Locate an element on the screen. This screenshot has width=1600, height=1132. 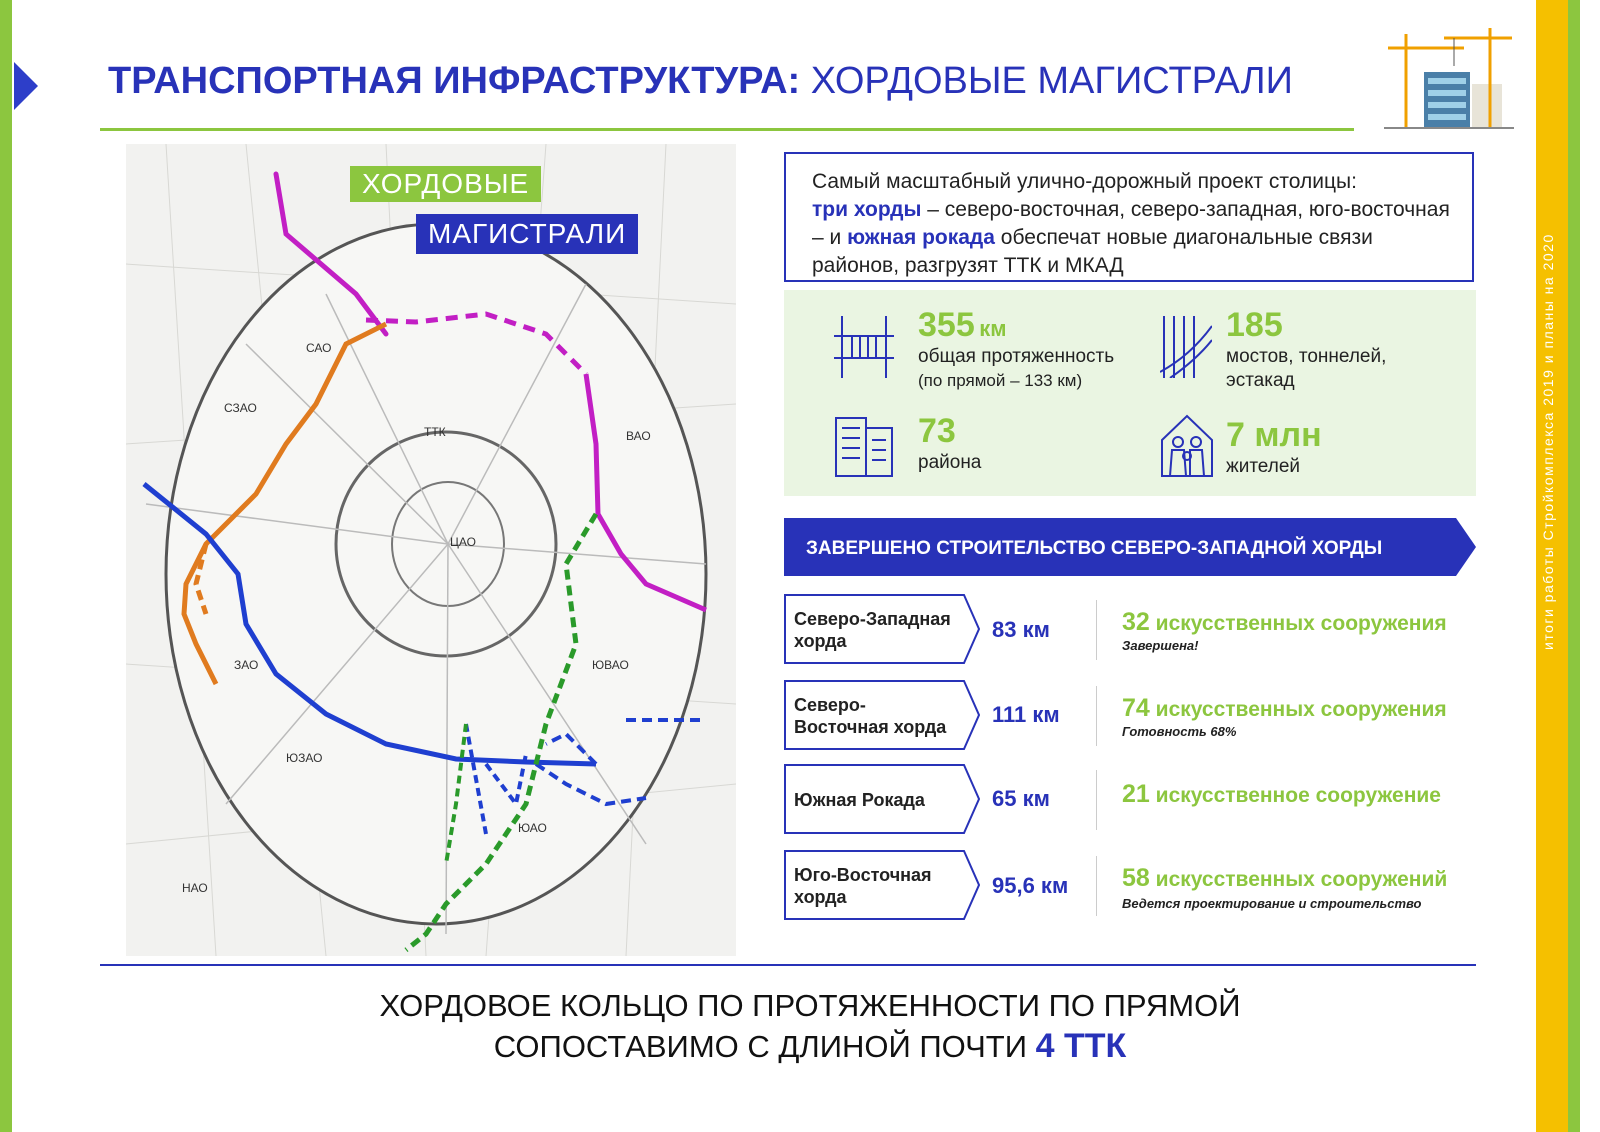
row-struct-south: 21 искусственное сооружение is located at coordinates (1281, 794).